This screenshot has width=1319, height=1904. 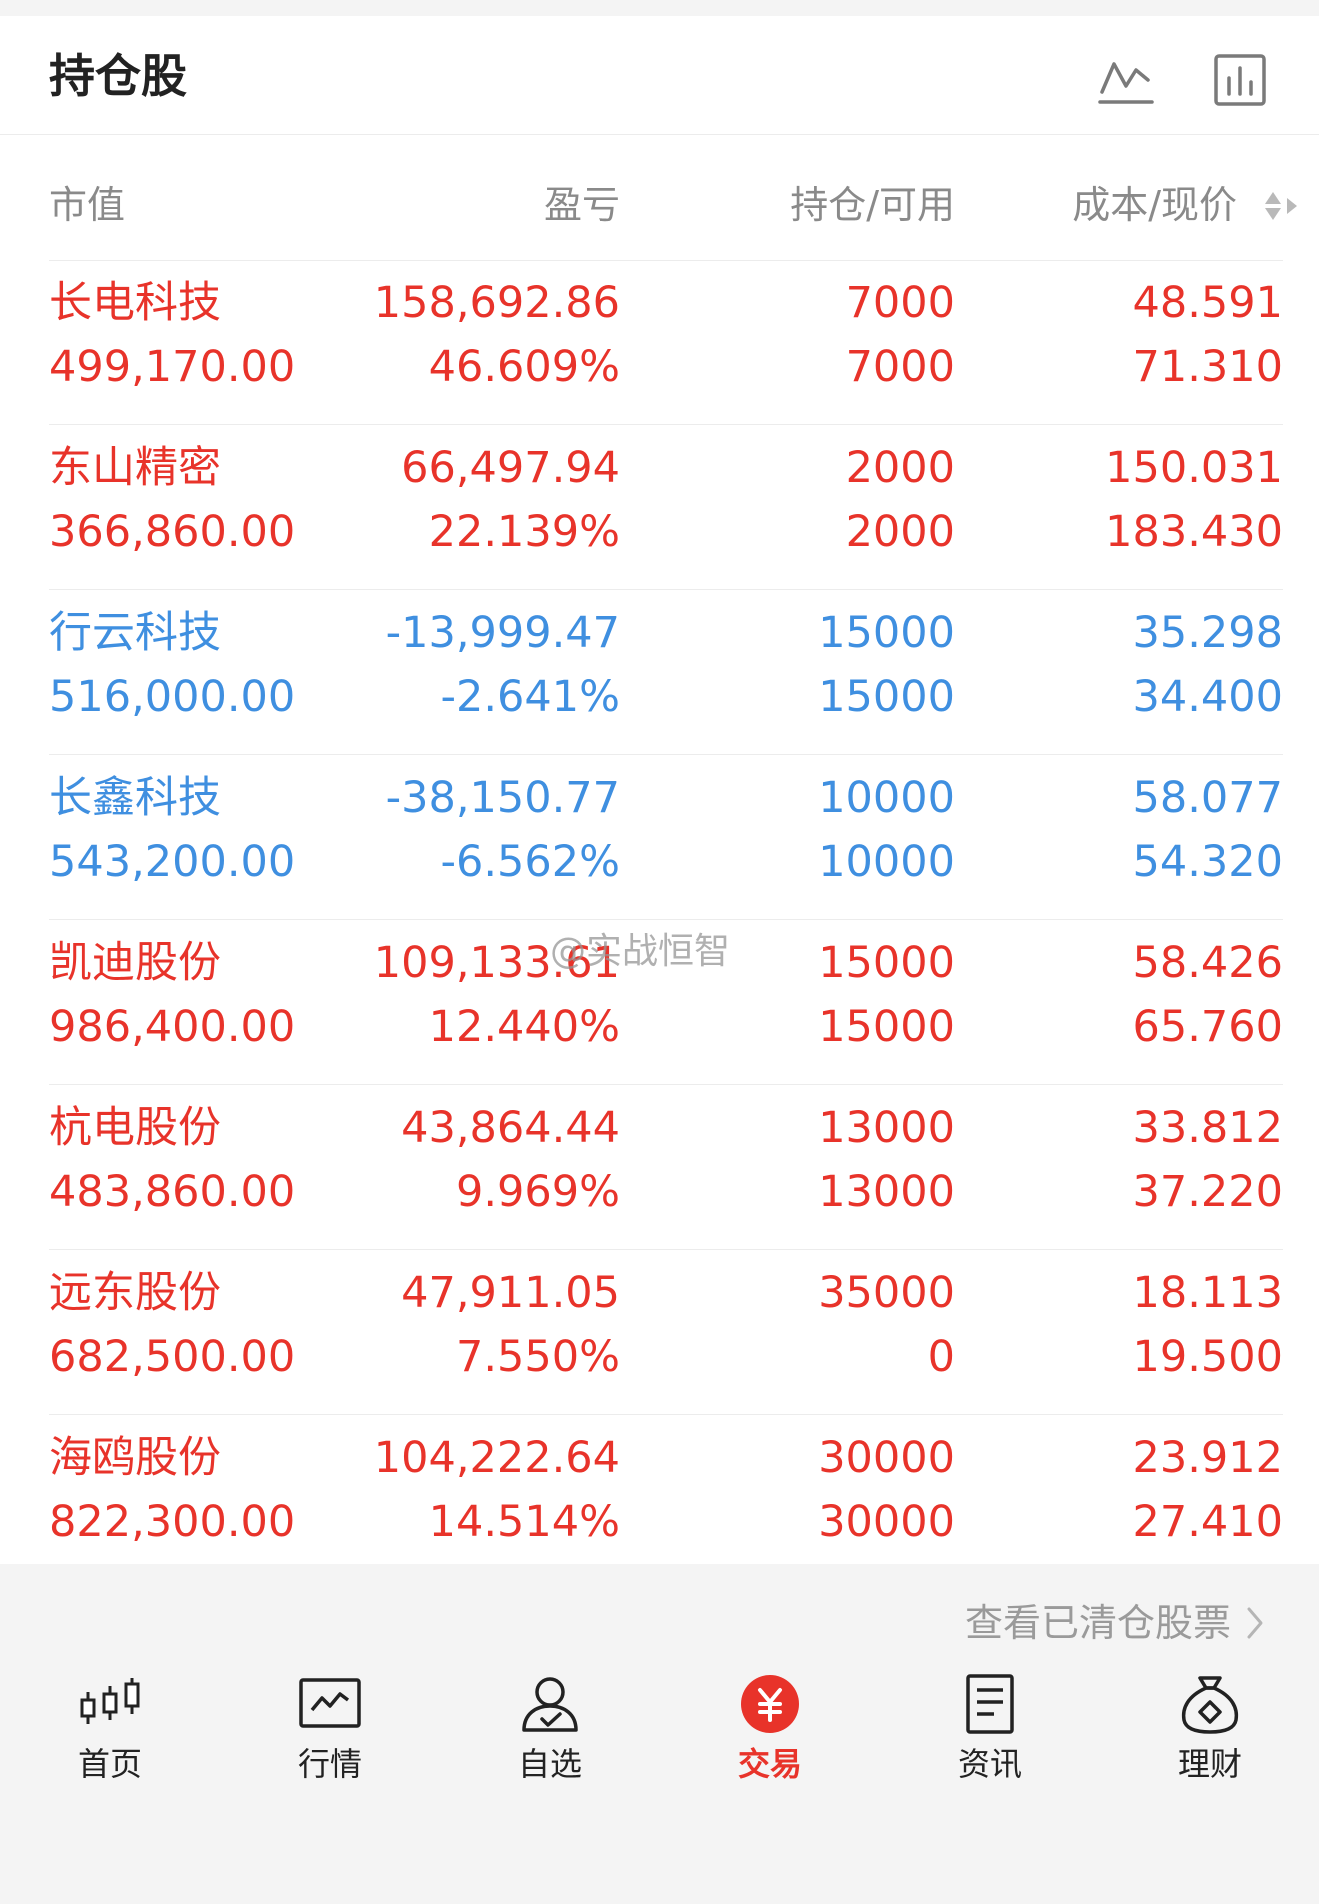 What do you see at coordinates (502, 633) in the screenshot?
I see `profit-loss: -13,999.47` at bounding box center [502, 633].